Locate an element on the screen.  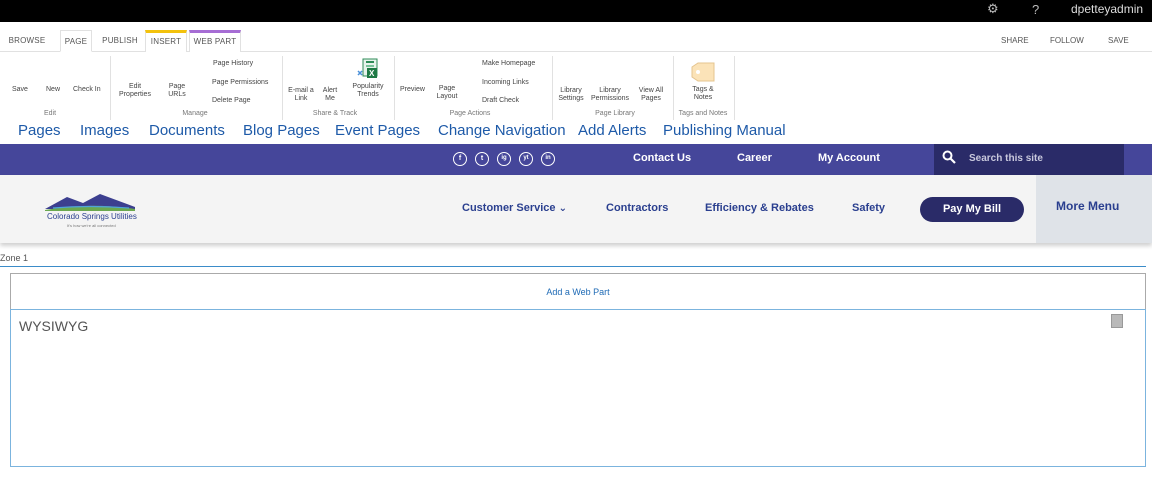
tab-publish: PUBLISH is located at coordinates (120, 41).